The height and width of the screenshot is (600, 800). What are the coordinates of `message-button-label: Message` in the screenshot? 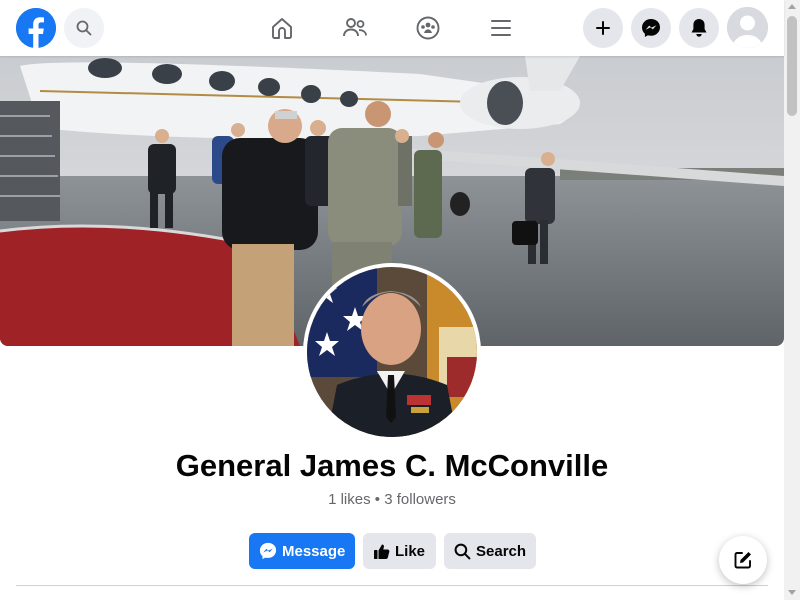 It's located at (314, 551).